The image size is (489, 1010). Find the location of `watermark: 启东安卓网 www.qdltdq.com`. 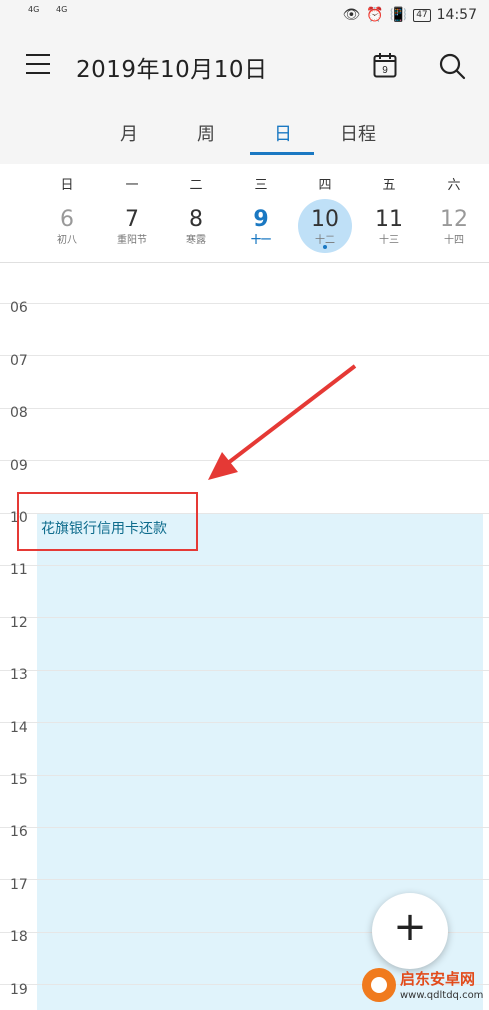

watermark: 启东安卓网 www.qdltdq.com is located at coordinates (424, 988).